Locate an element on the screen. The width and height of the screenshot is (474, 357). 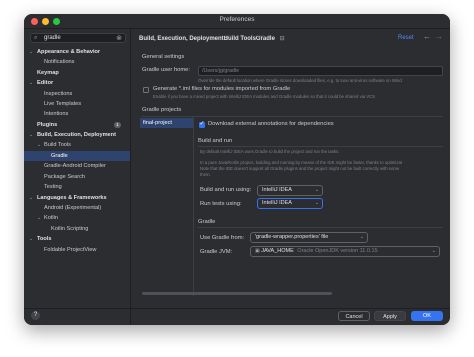
sidebar-item-plugins: Plugins 1 is located at coordinates (77, 125).